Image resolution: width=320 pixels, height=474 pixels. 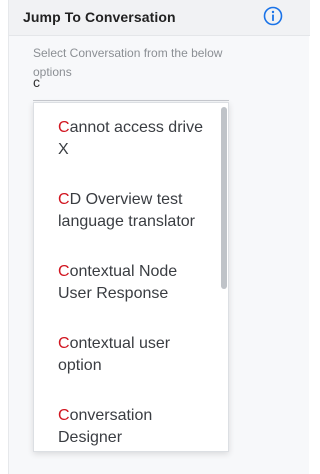 I want to click on option-label: ontextual Node User Response, so click(x=118, y=282).